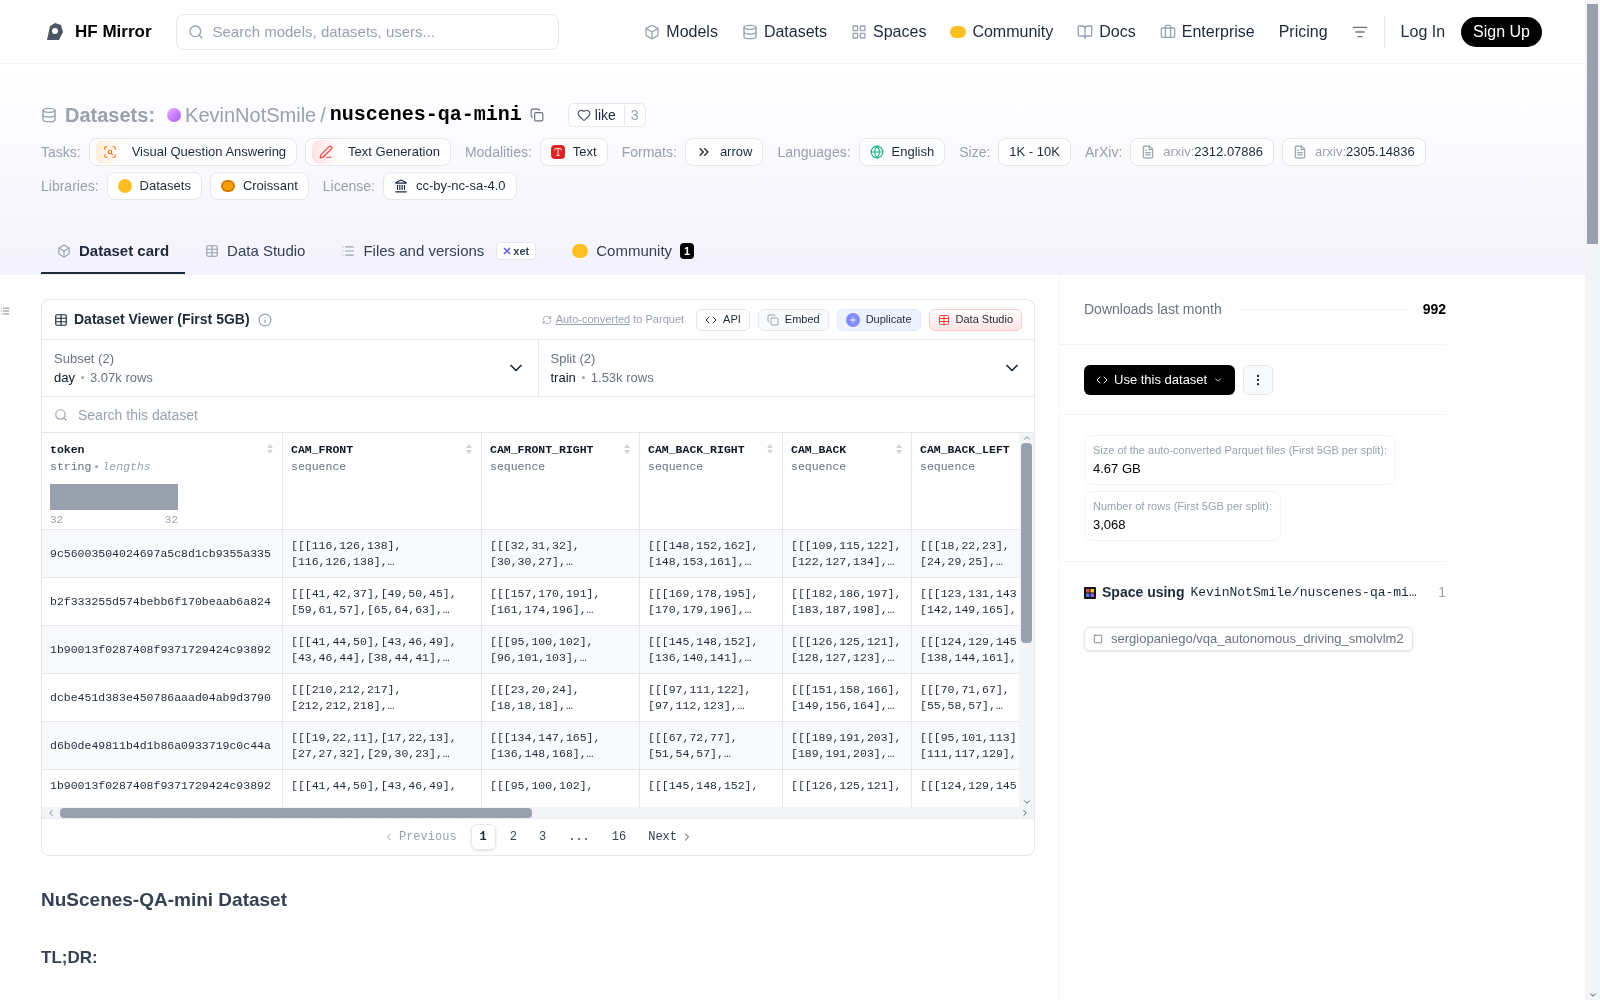  What do you see at coordinates (255, 252) in the screenshot?
I see `tab: Data Studio` at bounding box center [255, 252].